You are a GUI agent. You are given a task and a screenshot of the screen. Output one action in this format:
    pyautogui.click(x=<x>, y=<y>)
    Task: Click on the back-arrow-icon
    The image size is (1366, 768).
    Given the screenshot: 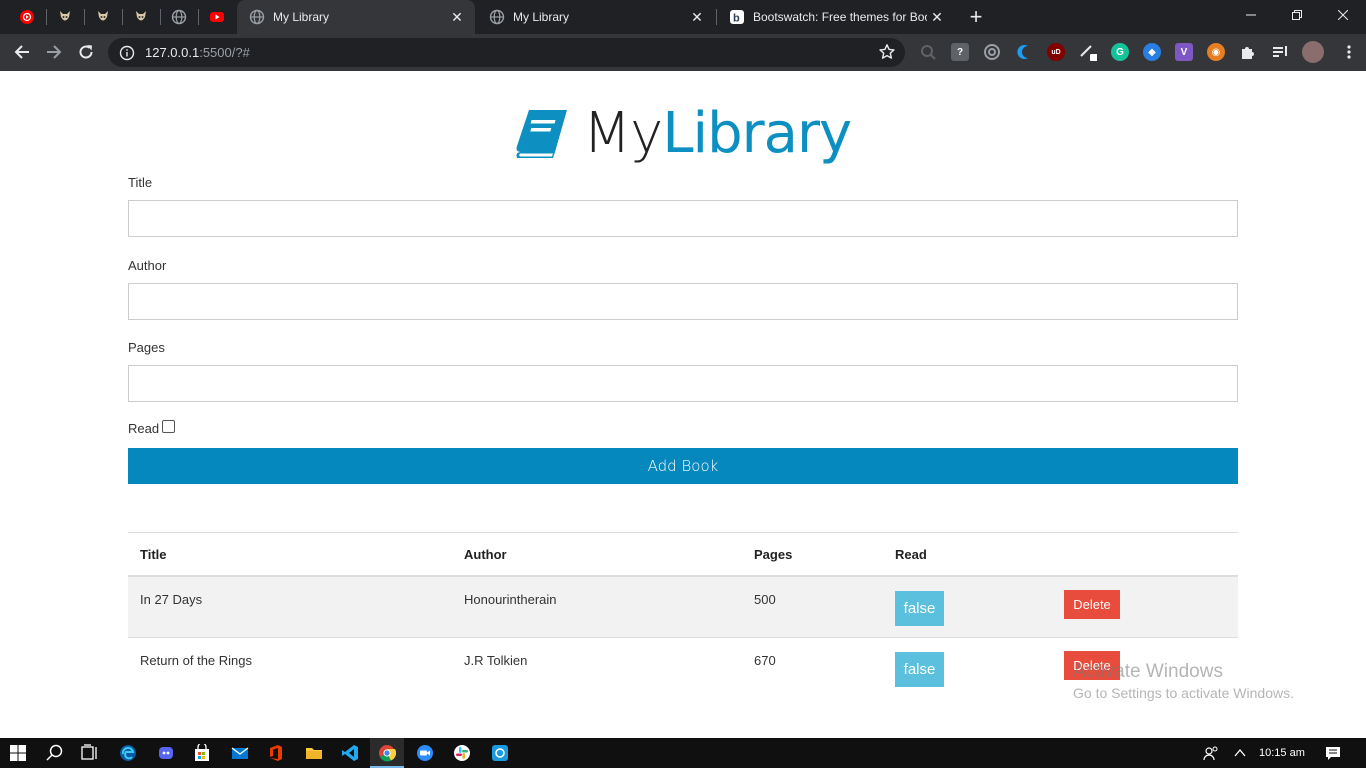 What is the action you would take?
    pyautogui.click(x=22, y=52)
    